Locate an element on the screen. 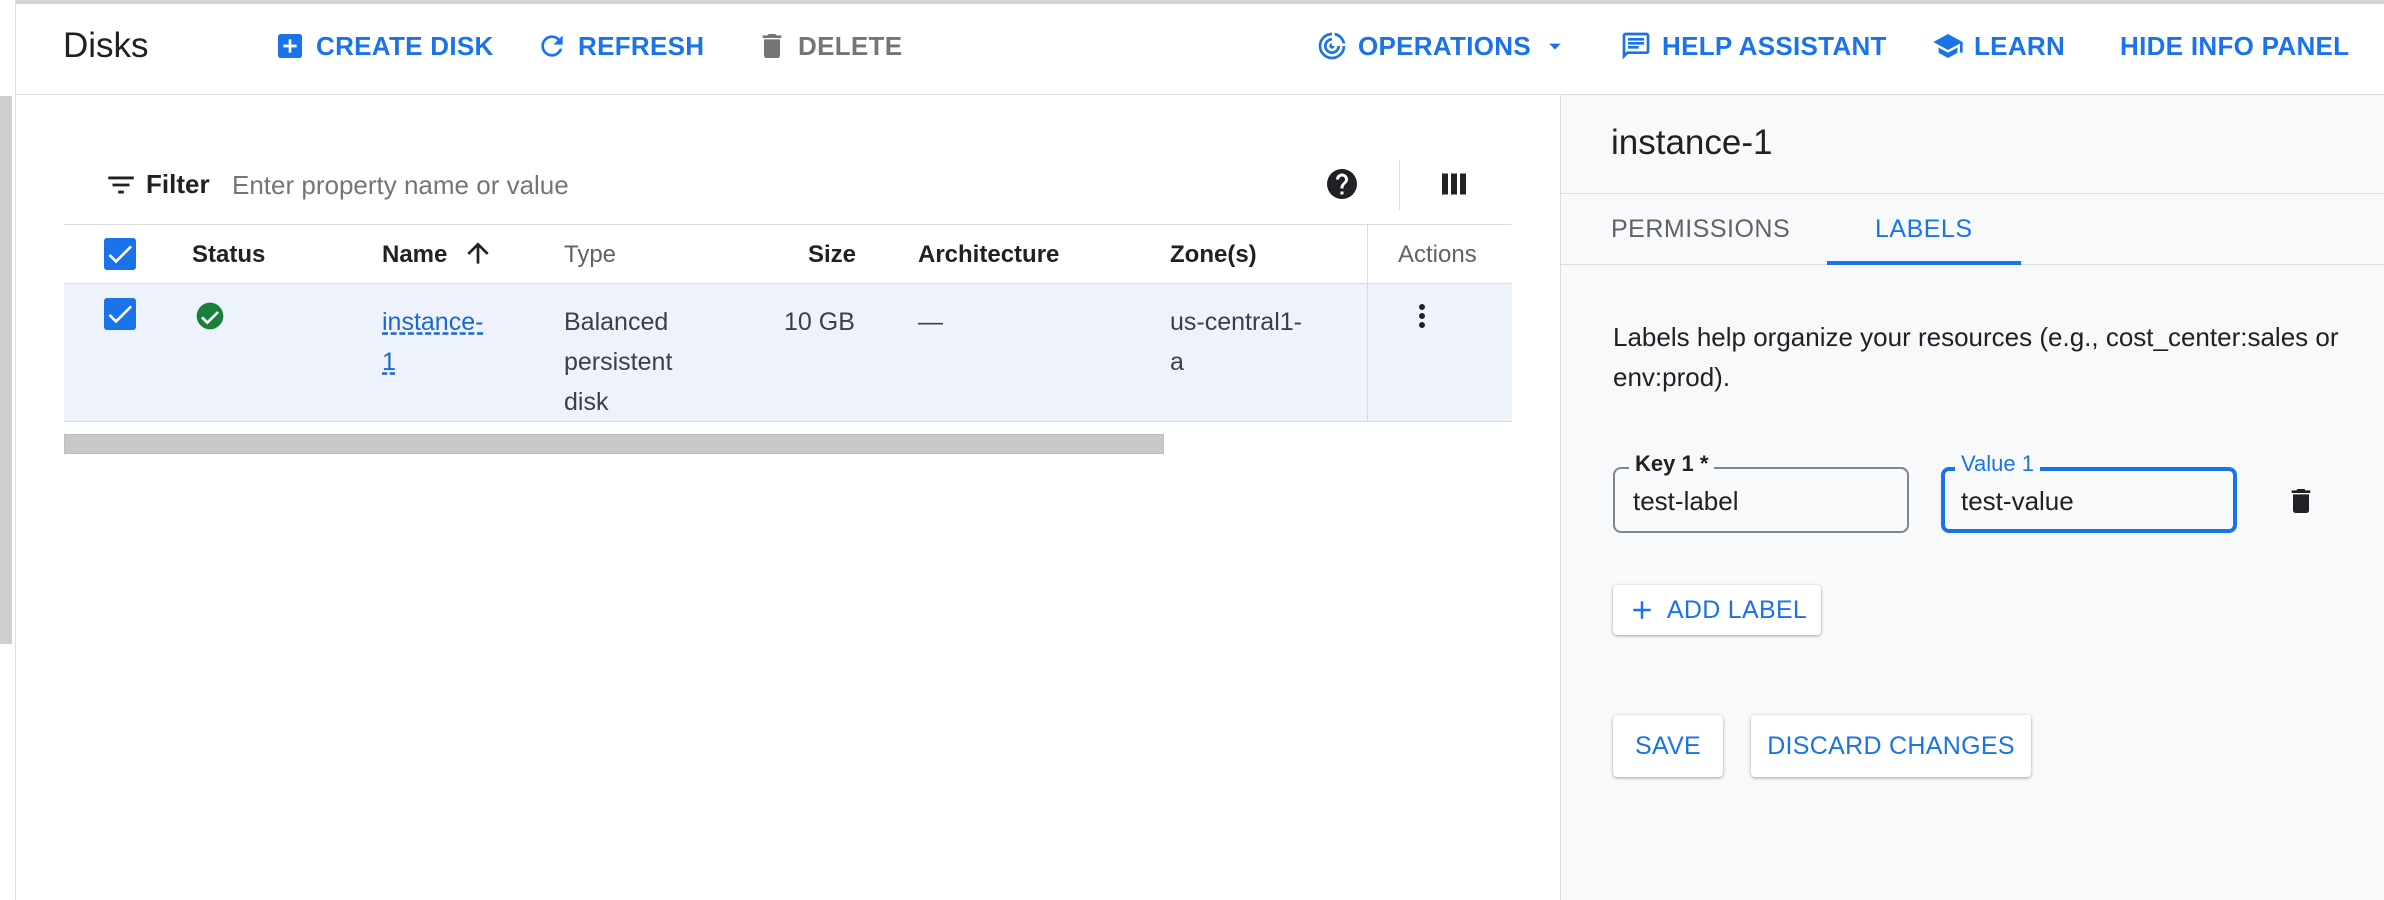 The width and height of the screenshot is (2384, 900). row-checkbox is located at coordinates (120, 314).